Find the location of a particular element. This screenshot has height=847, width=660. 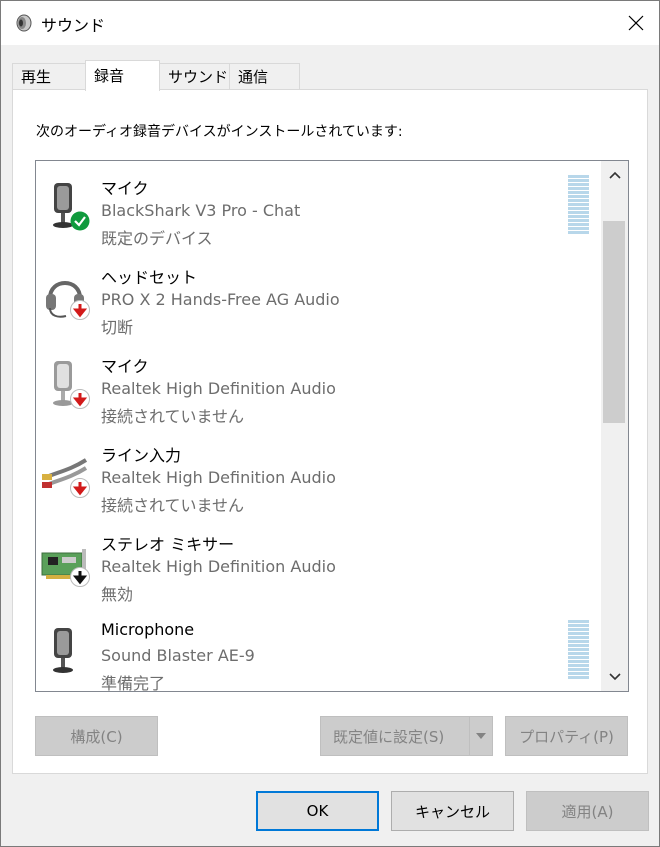

set-default-dropdown is located at coordinates (480, 736).